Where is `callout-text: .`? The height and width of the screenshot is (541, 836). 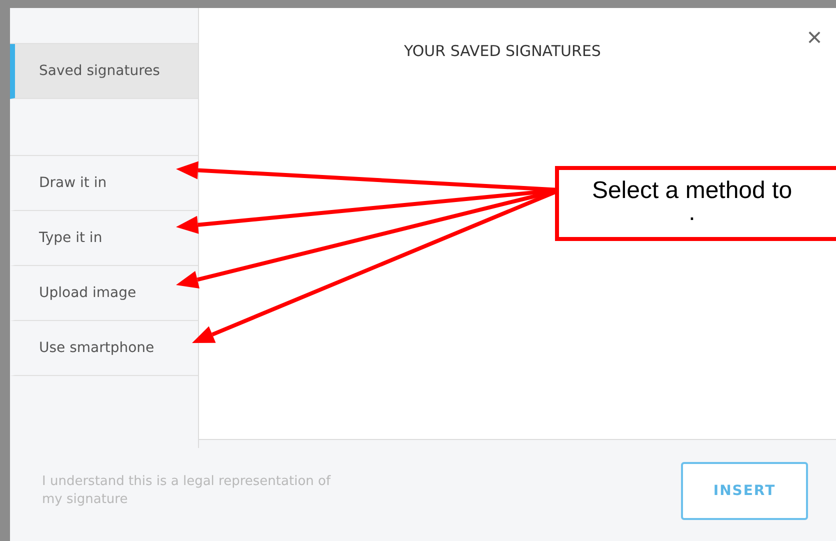
callout-text: . is located at coordinates (692, 213).